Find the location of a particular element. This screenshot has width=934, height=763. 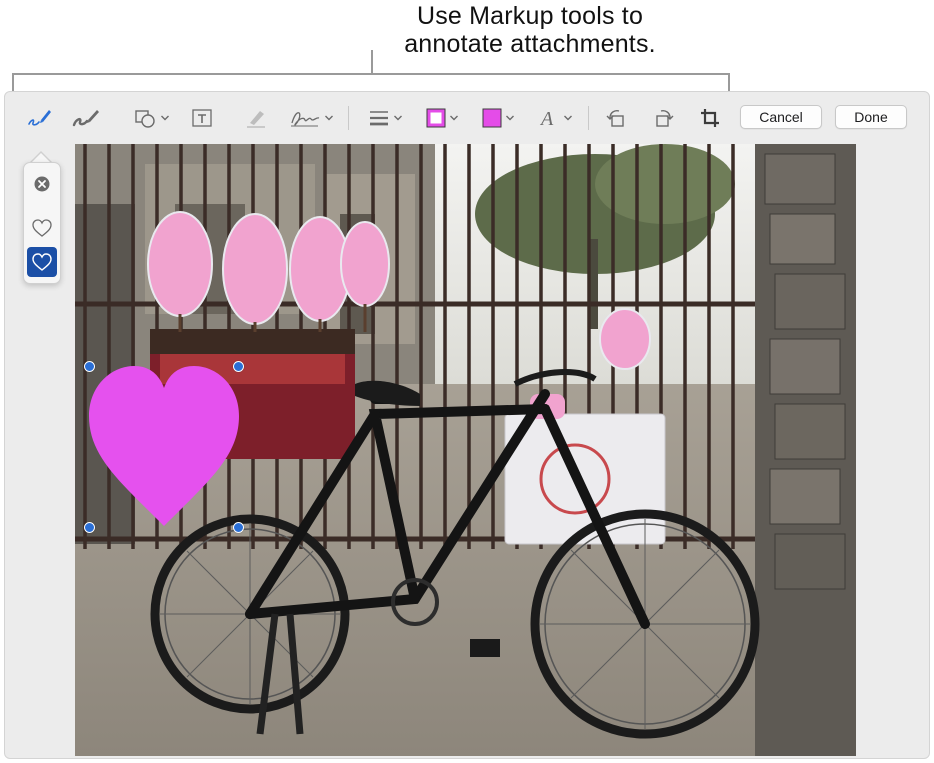

done-button: Done is located at coordinates (871, 117).